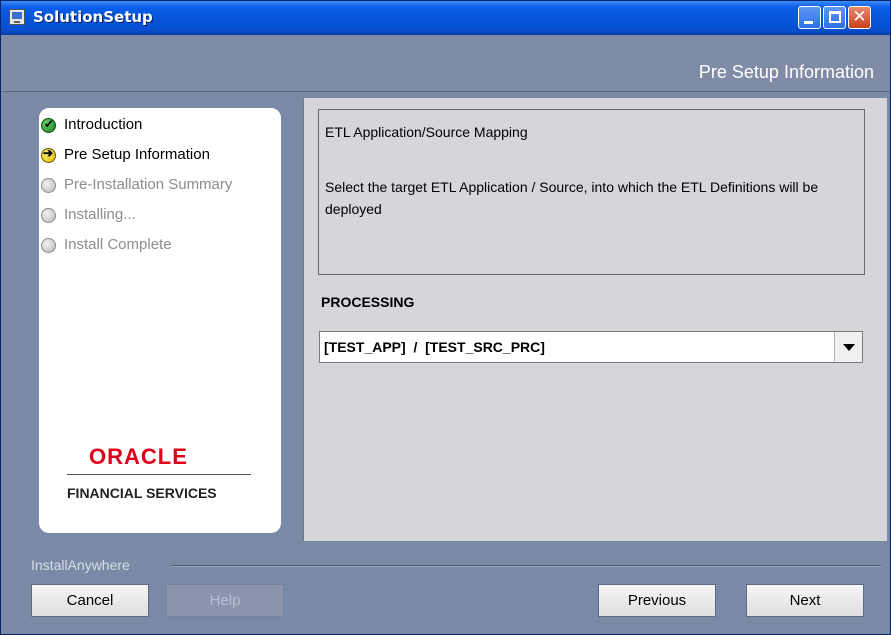  What do you see at coordinates (445, 63) in the screenshot?
I see `step-header: Pre Setup Information` at bounding box center [445, 63].